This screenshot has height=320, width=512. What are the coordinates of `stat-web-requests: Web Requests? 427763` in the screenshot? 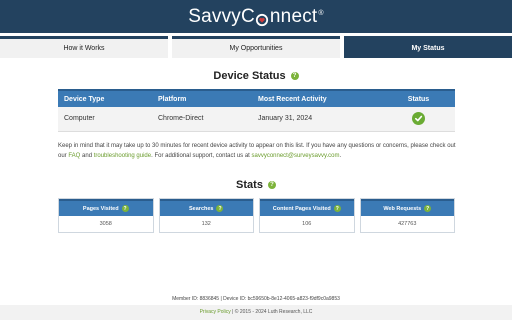 It's located at (407, 215).